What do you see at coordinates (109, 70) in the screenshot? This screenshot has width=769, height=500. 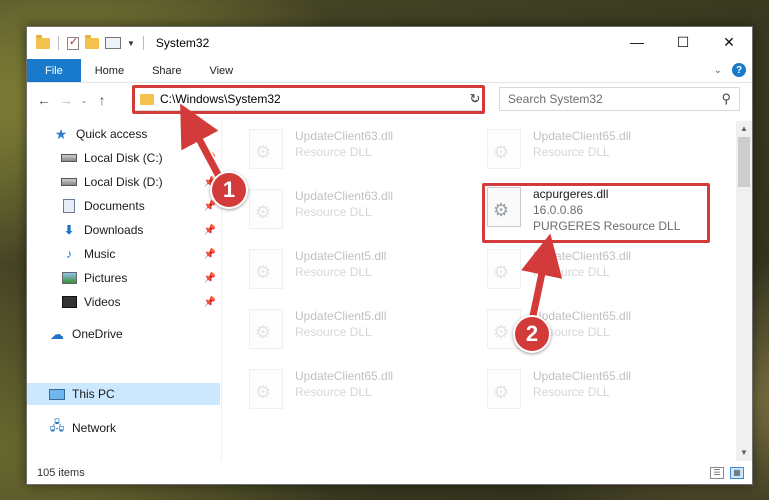 I see `tab-home: Home` at bounding box center [109, 70].